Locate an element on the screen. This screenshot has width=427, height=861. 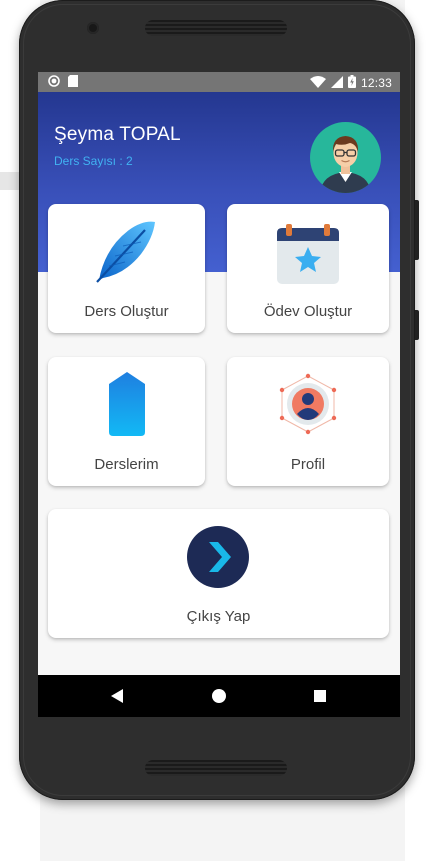
status-time: 12:33 is located at coordinates (376, 83).